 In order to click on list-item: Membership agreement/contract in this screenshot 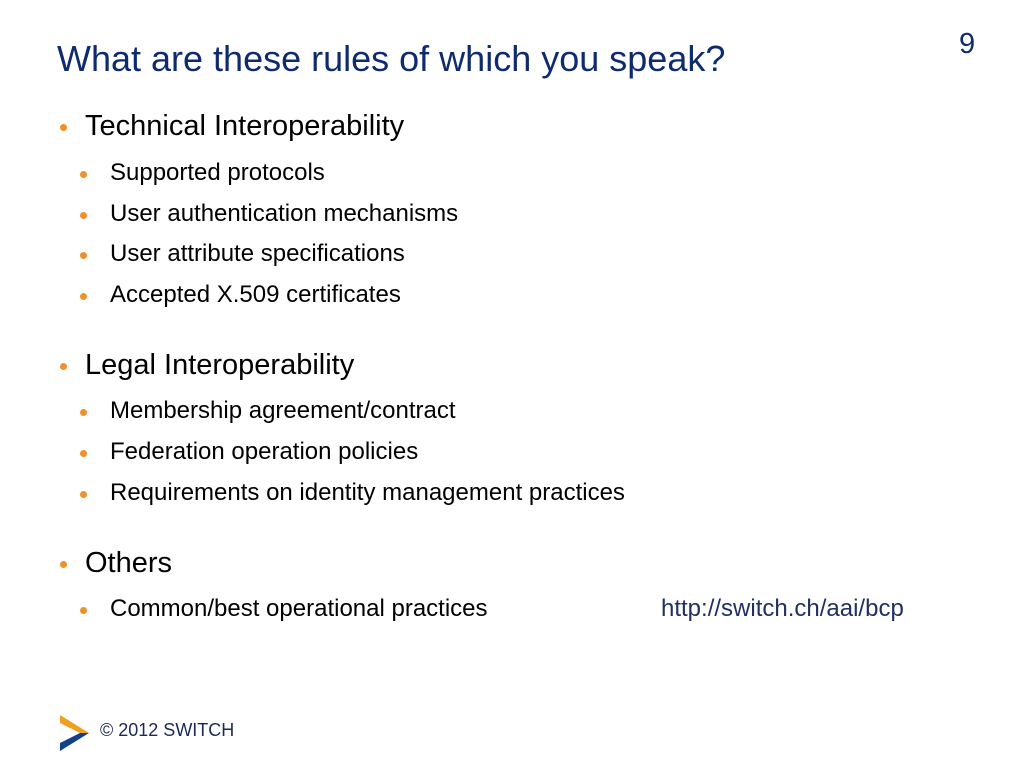, I will do `click(268, 411)`.